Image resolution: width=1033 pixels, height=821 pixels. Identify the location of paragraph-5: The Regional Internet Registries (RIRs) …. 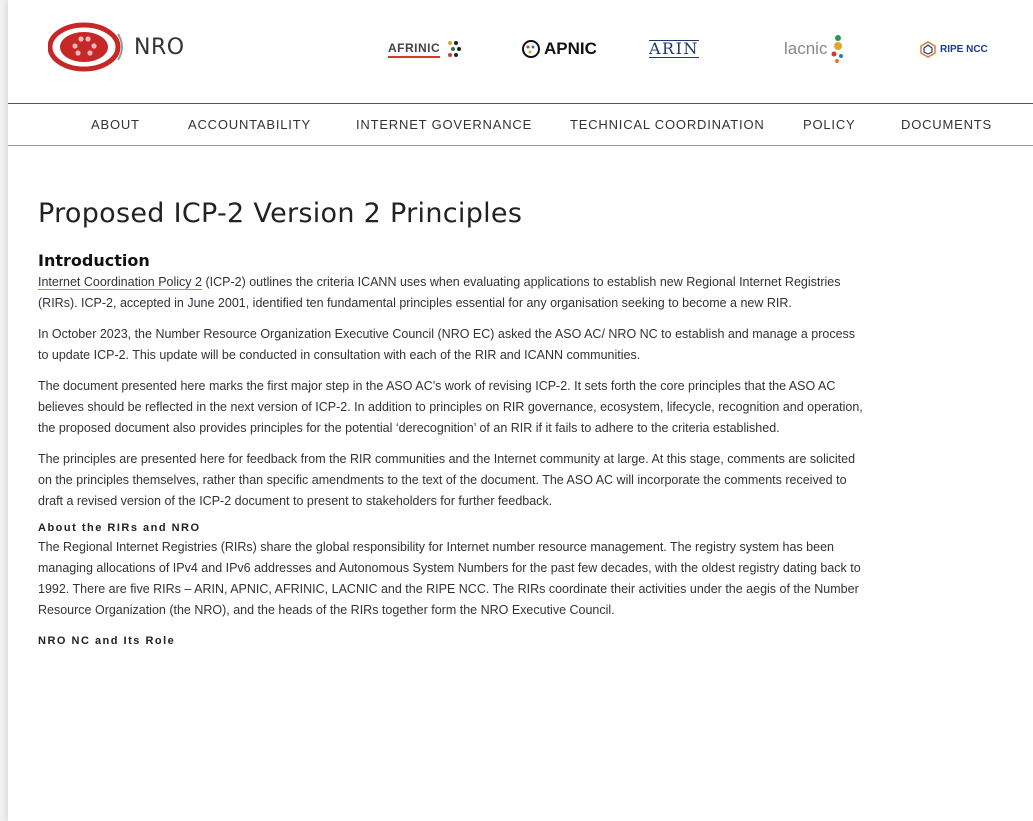
(449, 578).